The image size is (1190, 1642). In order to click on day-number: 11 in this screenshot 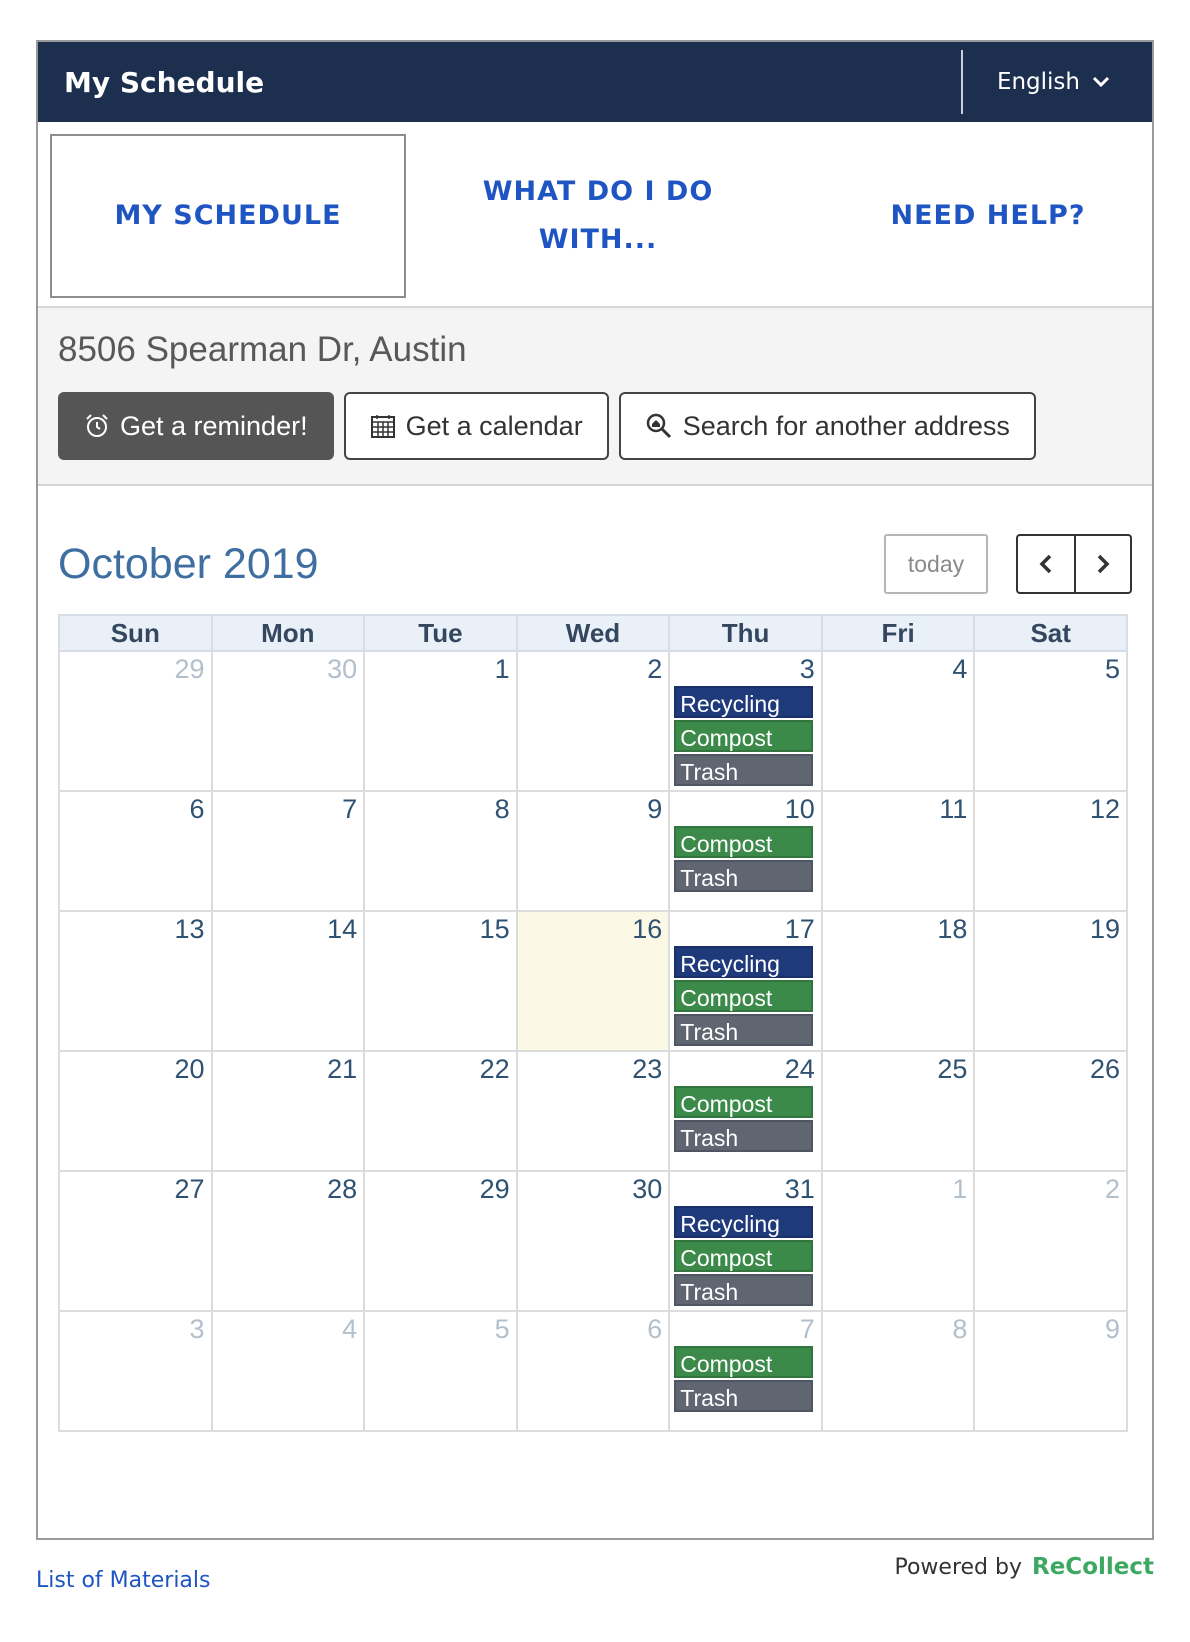, I will do `click(953, 809)`.